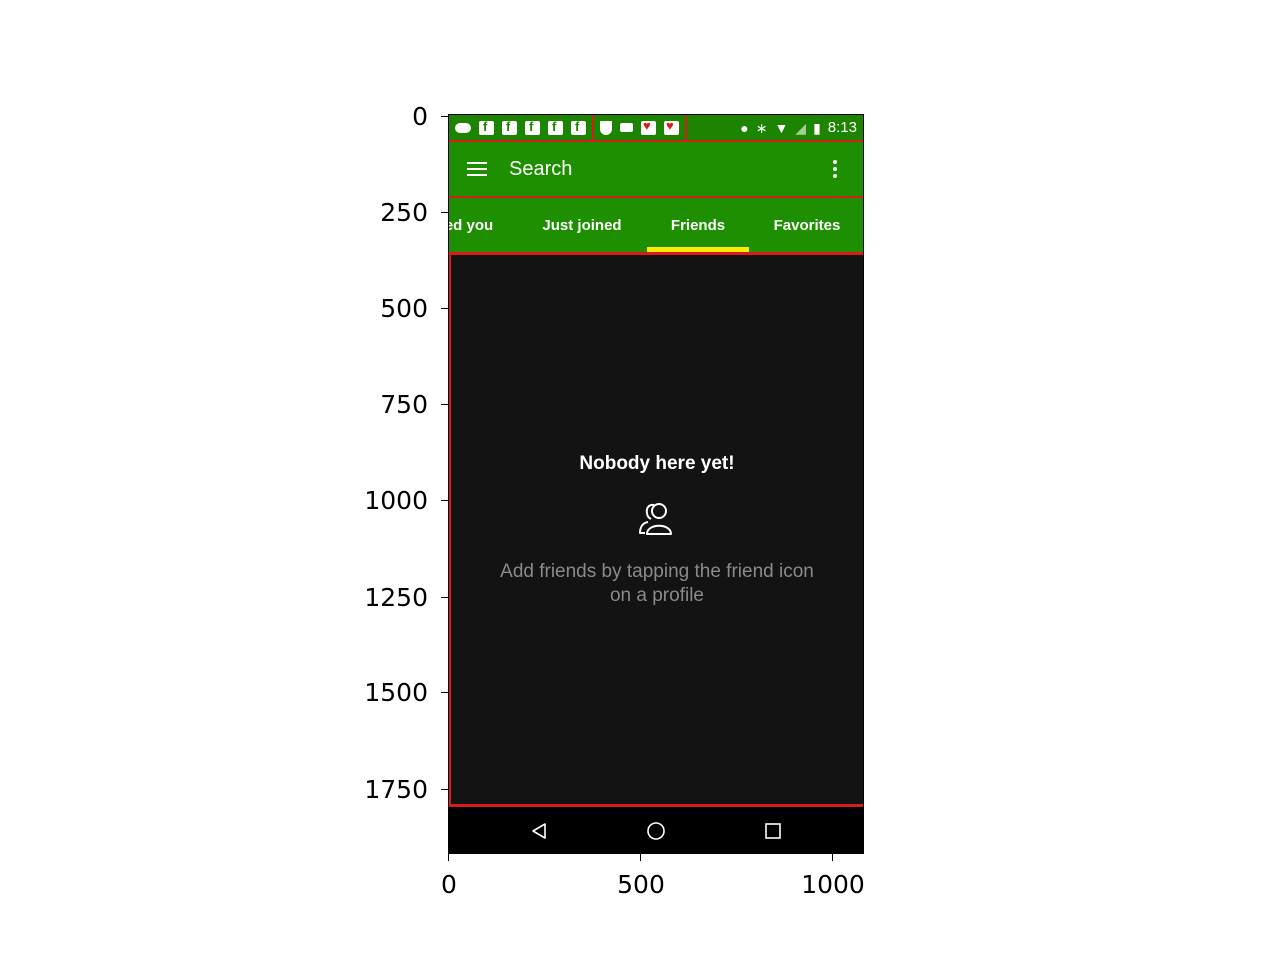 The image size is (1280, 960). Describe the element at coordinates (396, 597) in the screenshot. I see `y-tick-label: 1250` at that location.